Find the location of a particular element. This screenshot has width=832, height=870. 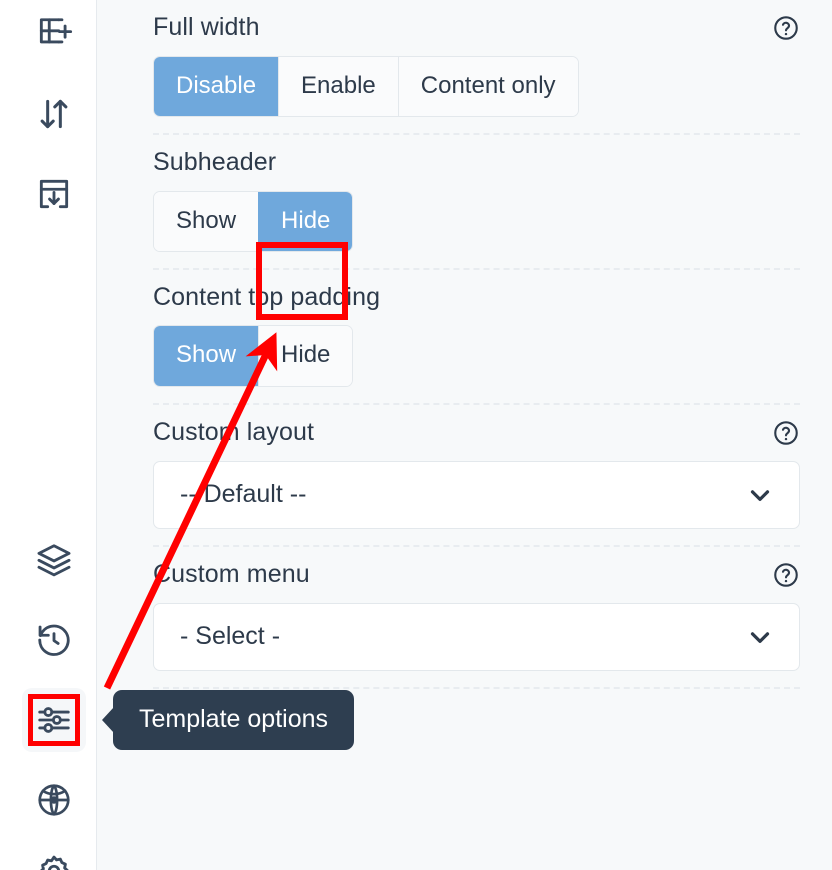

section-label-full-width: Full width is located at coordinates (206, 27).